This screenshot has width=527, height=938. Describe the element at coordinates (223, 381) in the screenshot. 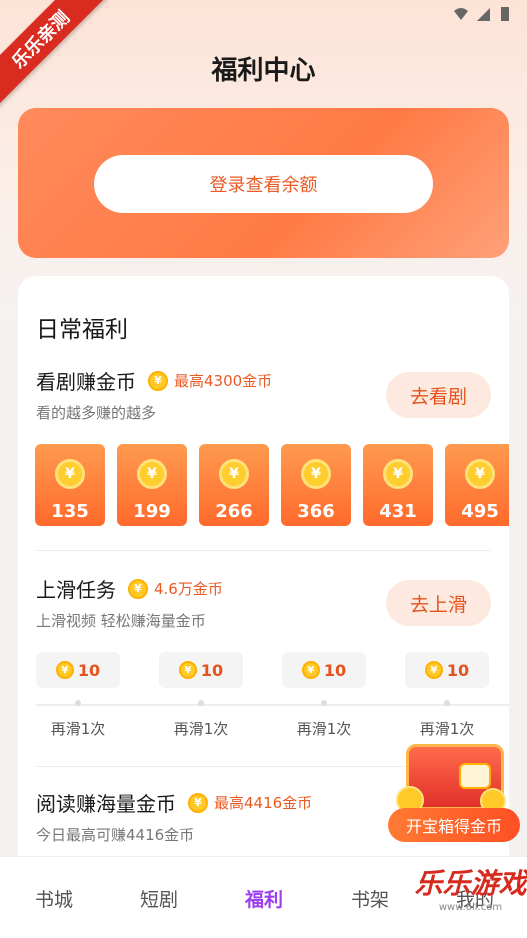

I see `watch-task-reward: 最高4300金币` at that location.